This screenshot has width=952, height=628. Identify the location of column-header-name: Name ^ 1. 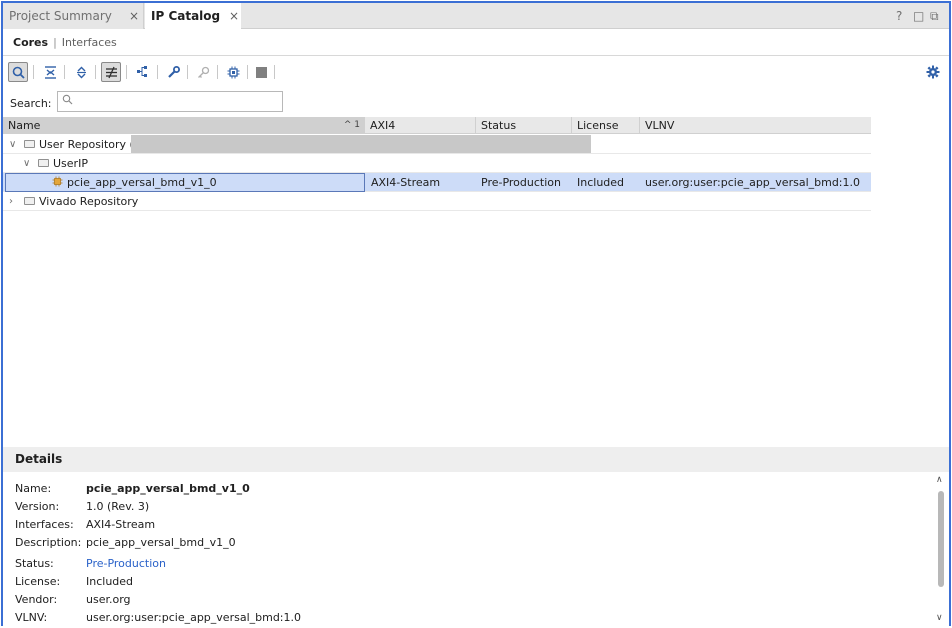
(184, 125).